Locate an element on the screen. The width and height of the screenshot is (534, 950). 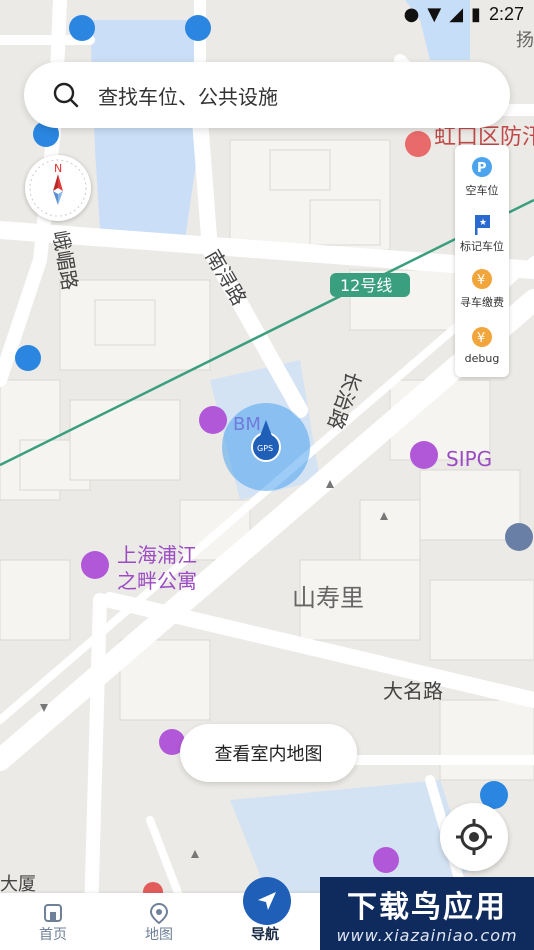
find-car-pay-button: ¥ 寻车缴费 is located at coordinates (482, 289).